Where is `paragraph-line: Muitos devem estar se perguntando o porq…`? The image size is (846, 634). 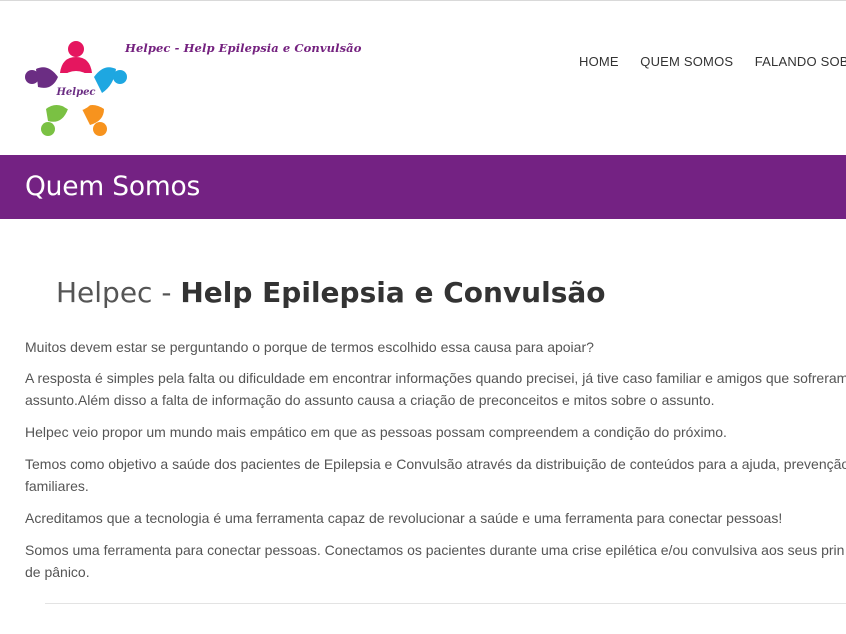 paragraph-line: Muitos devem estar se perguntando o porq… is located at coordinates (309, 347).